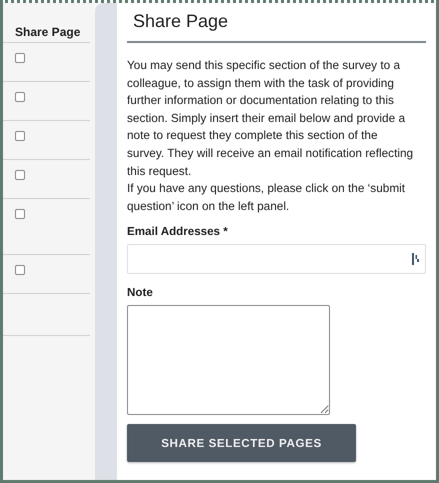 This screenshot has height=483, width=439. Describe the element at coordinates (266, 197) in the screenshot. I see `description-text: If you have any questions, please click on the ‘submit question’ icon on the left panel.` at that location.